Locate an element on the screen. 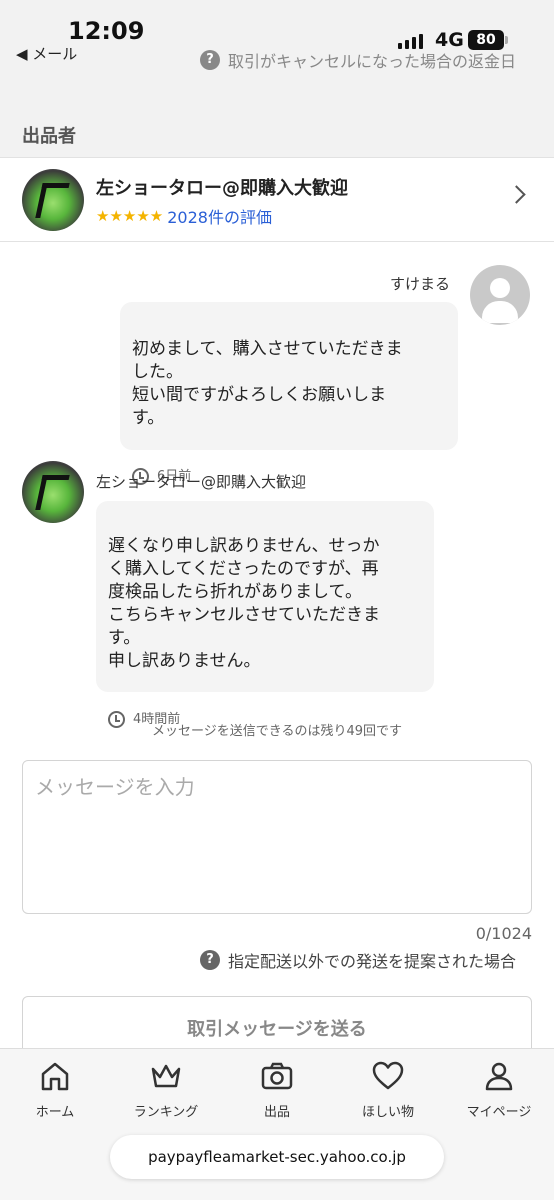  seller-rating: ★★★★★ 2028件の評価 is located at coordinates (184, 216).